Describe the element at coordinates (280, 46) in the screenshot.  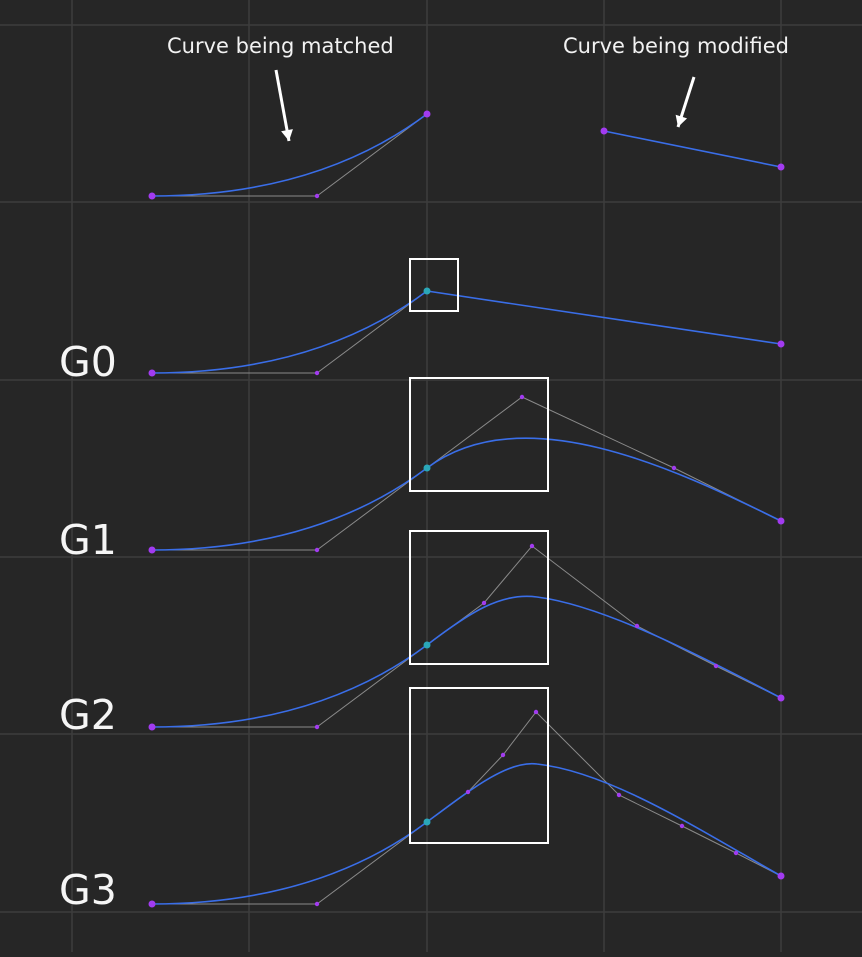
I see `caption-curve-matched: Curve being matched` at that location.